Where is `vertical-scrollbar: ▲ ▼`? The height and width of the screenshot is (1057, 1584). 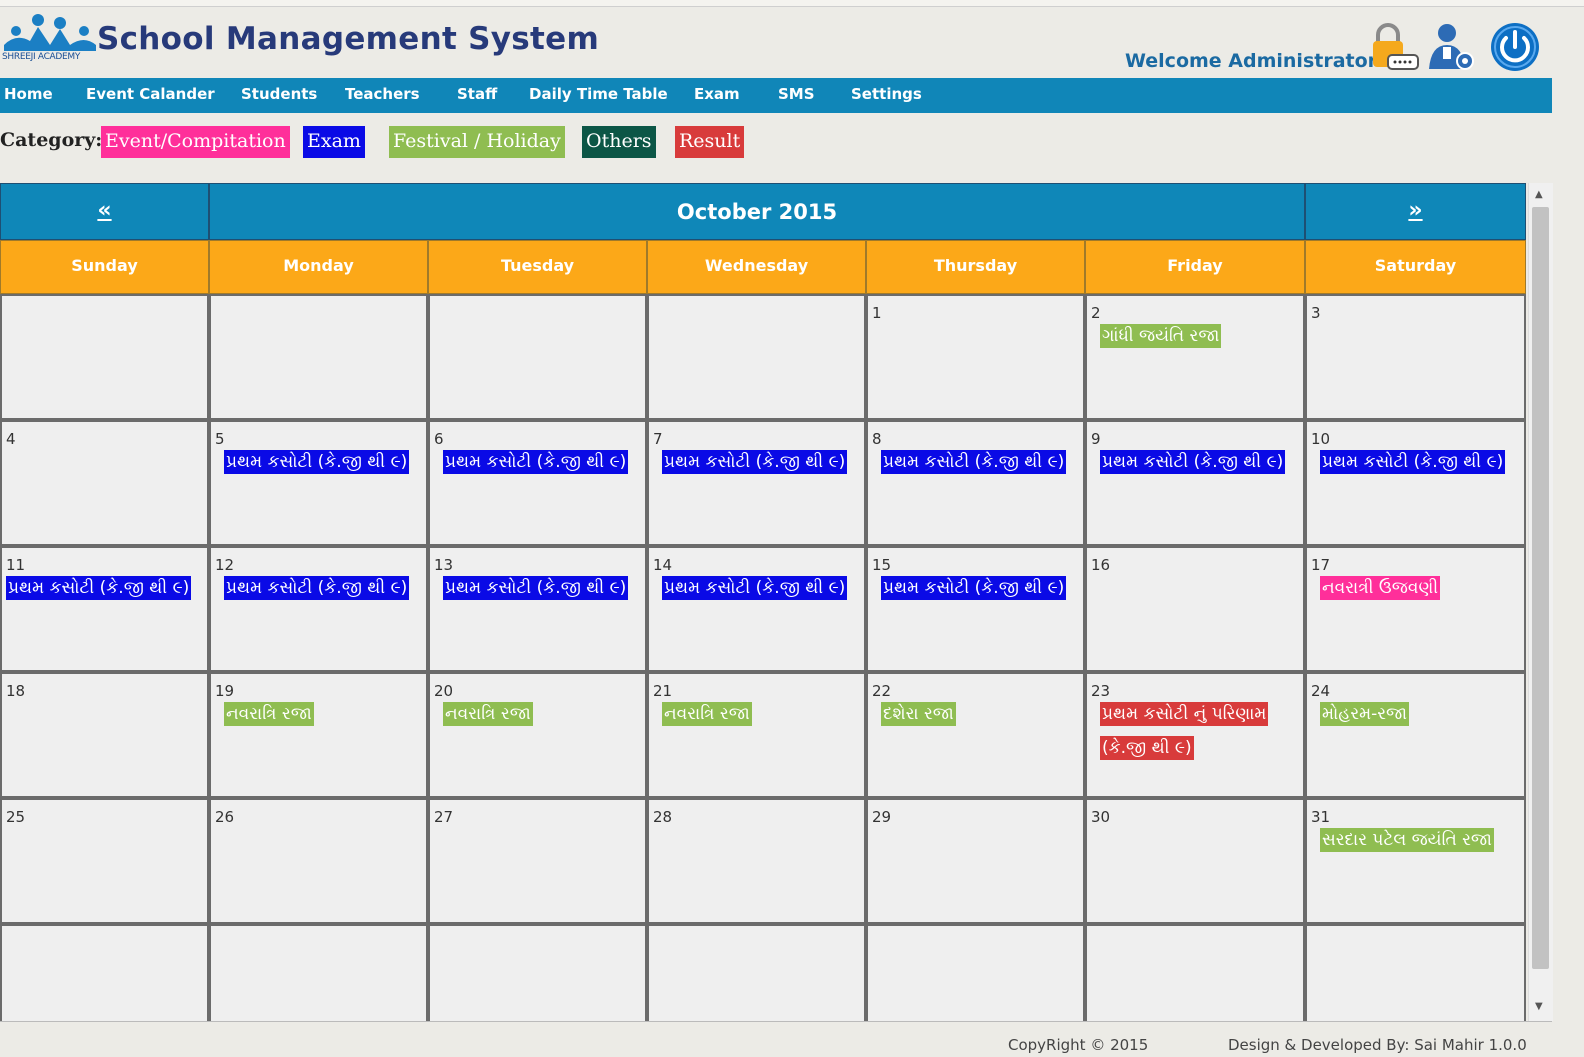
vertical-scrollbar: ▲ ▼ is located at coordinates (1540, 602).